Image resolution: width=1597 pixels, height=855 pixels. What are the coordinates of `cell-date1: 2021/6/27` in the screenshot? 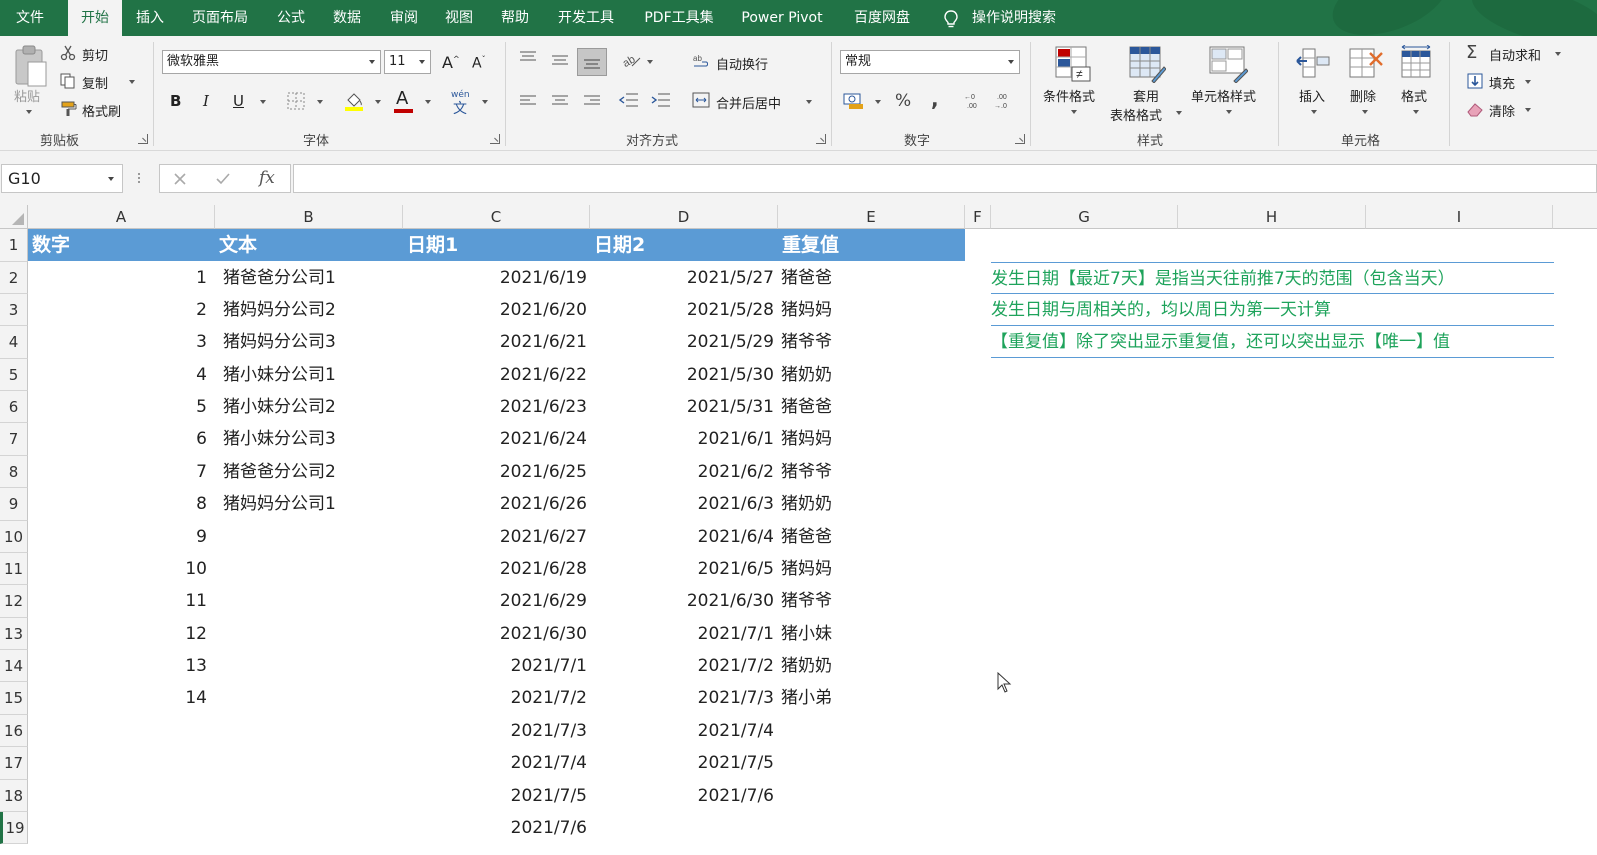 It's located at (495, 537).